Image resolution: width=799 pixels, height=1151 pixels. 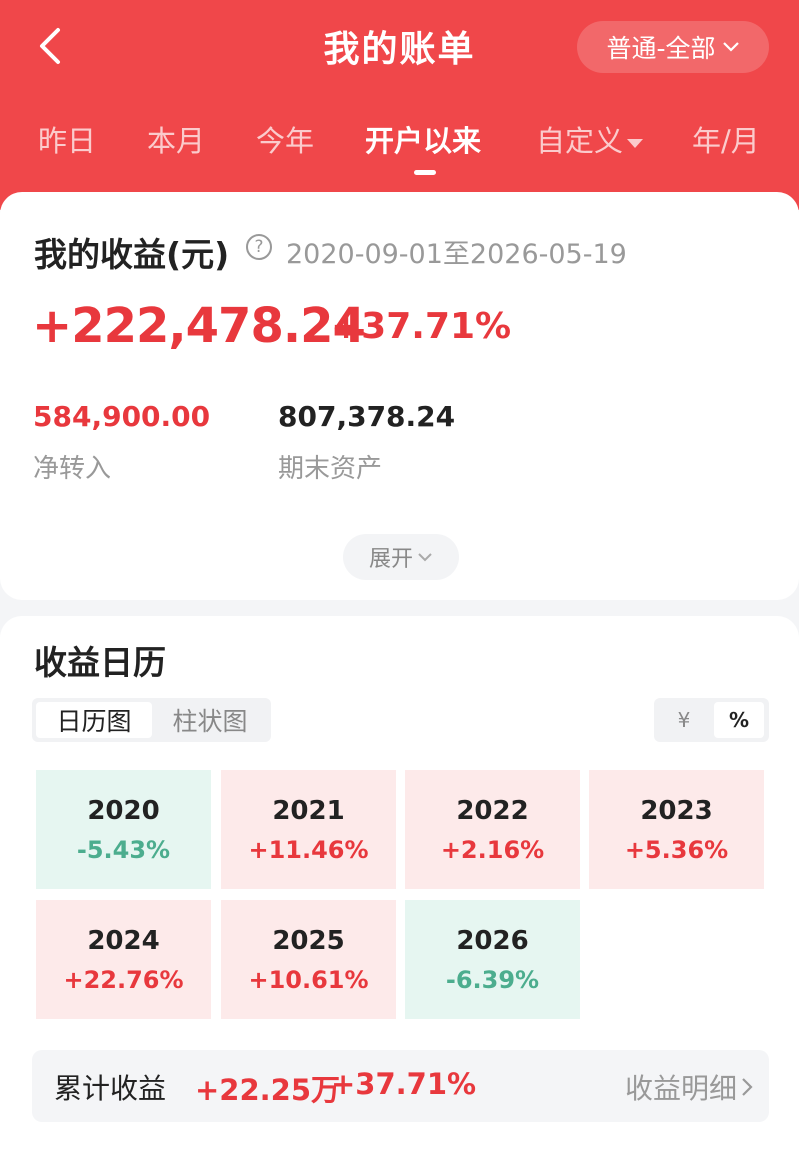 What do you see at coordinates (661, 48) in the screenshot?
I see `account-filter-label: 普通-全部` at bounding box center [661, 48].